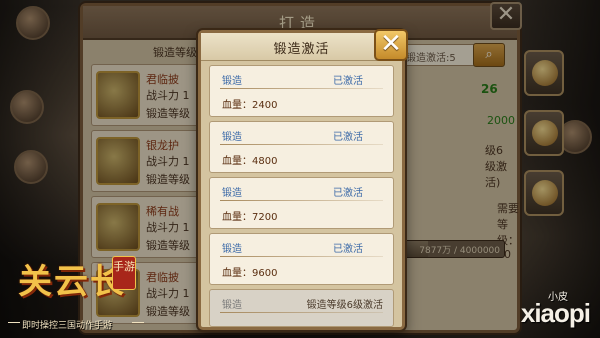 This screenshot has width=600, height=338. Describe the element at coordinates (124, 273) in the screenshot. I see `logo-badge: 手游` at that location.